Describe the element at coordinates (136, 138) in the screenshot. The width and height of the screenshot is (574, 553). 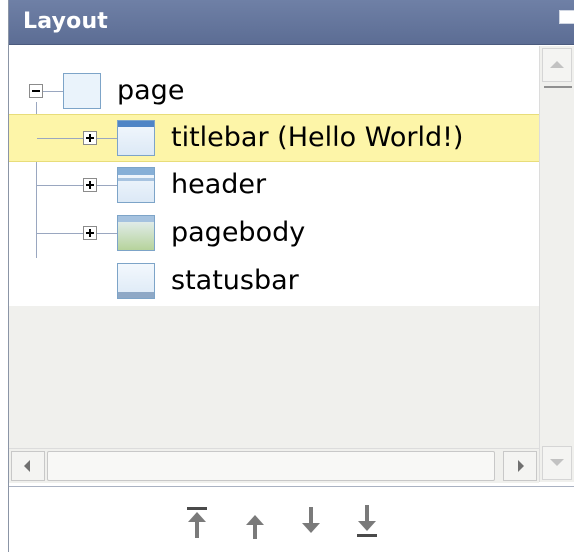
I see `titlebar-icon` at that location.